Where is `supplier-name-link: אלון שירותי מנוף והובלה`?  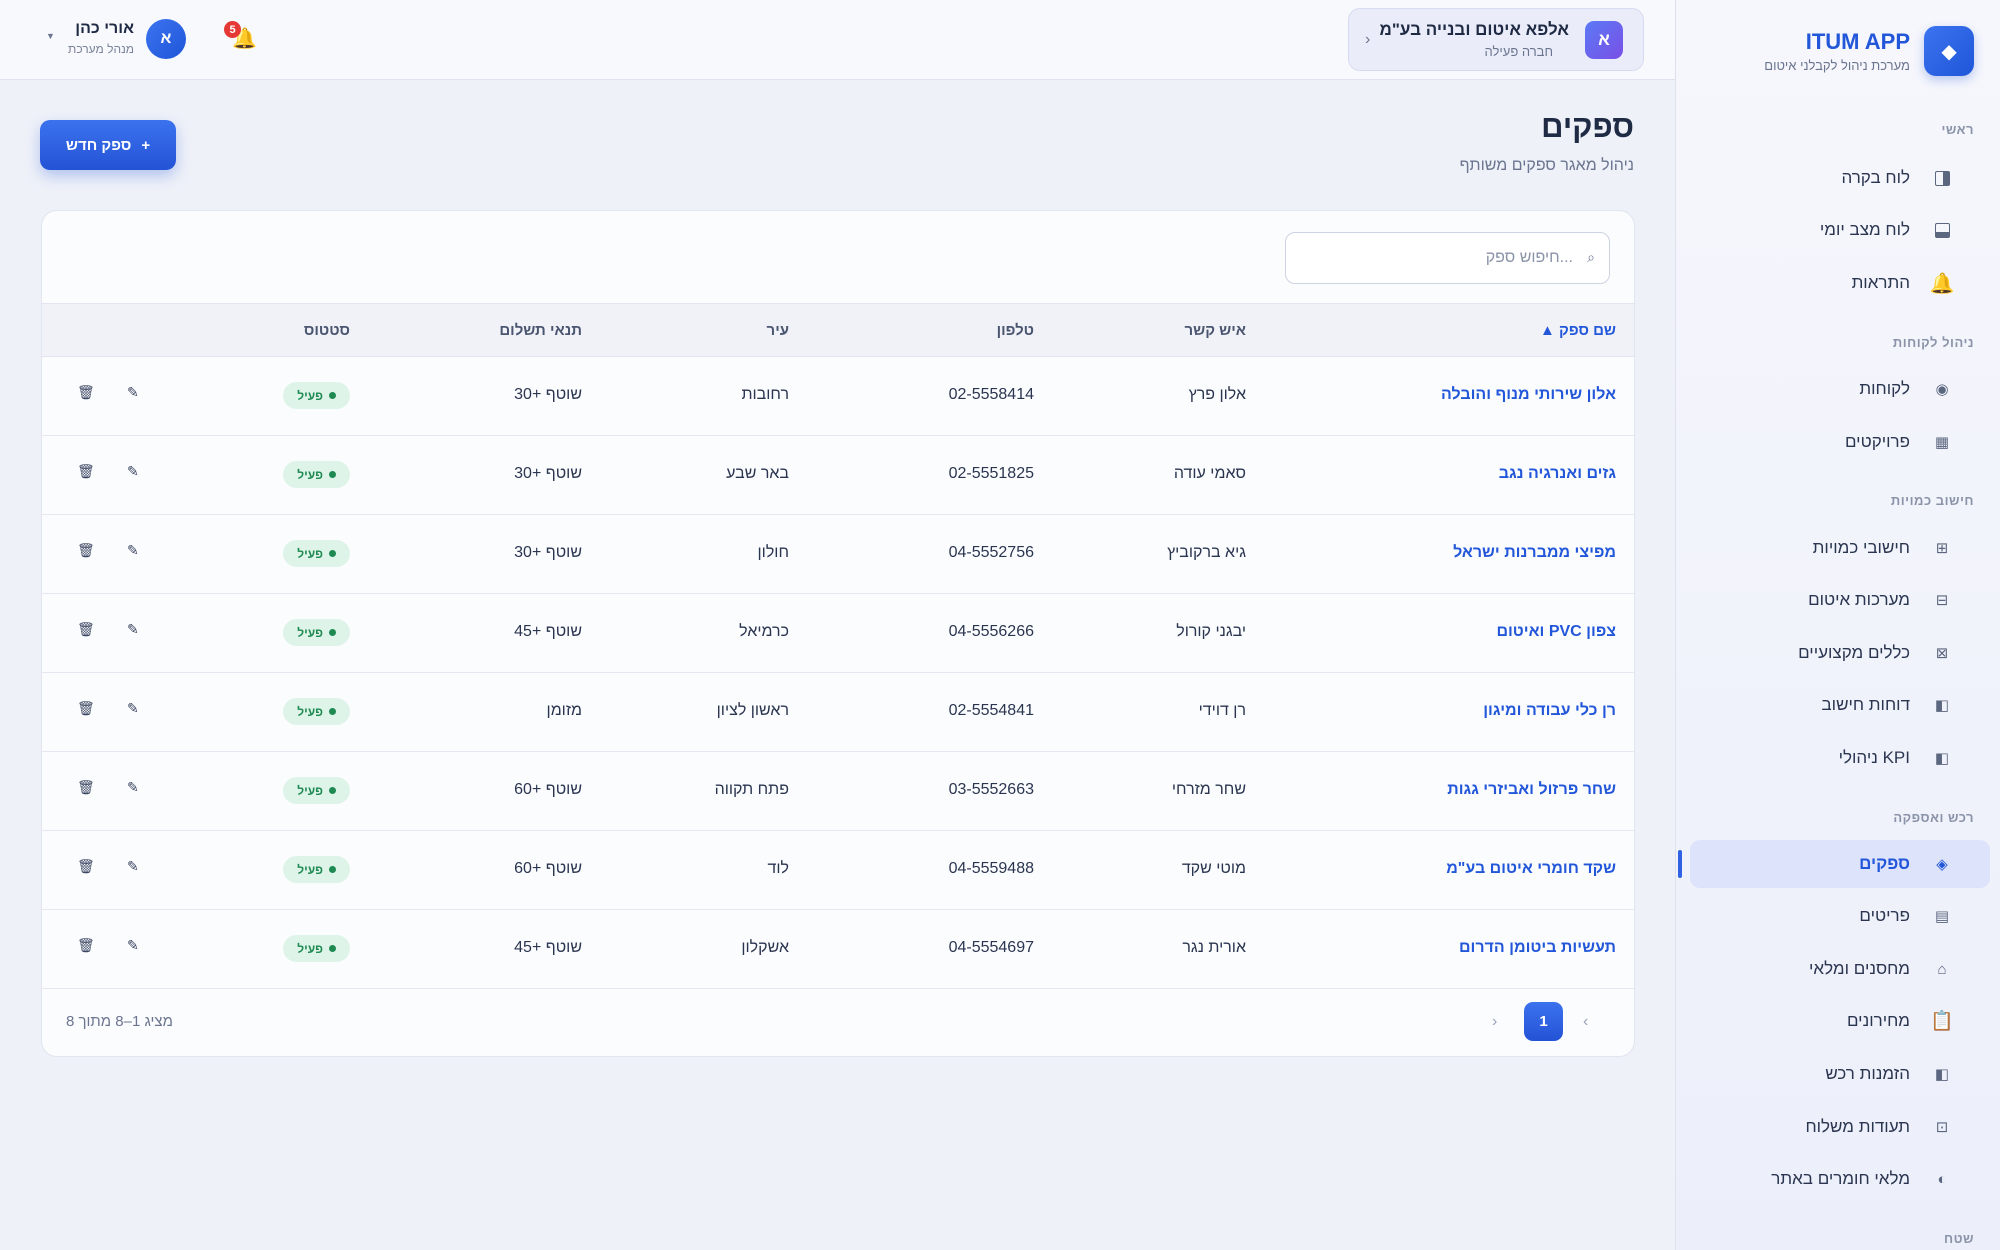 supplier-name-link: אלון שירותי מנוף והובלה is located at coordinates (1528, 395).